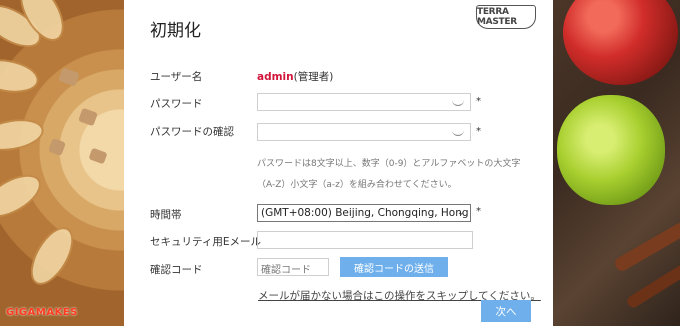  Describe the element at coordinates (506, 17) in the screenshot. I see `brand-logo: TERRA MASTER` at that location.